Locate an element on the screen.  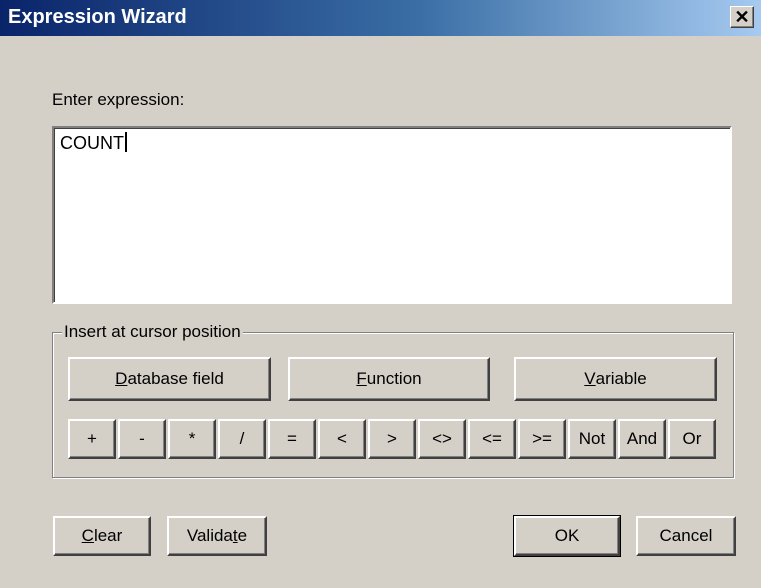
cancel-button: Cancel is located at coordinates (686, 536).